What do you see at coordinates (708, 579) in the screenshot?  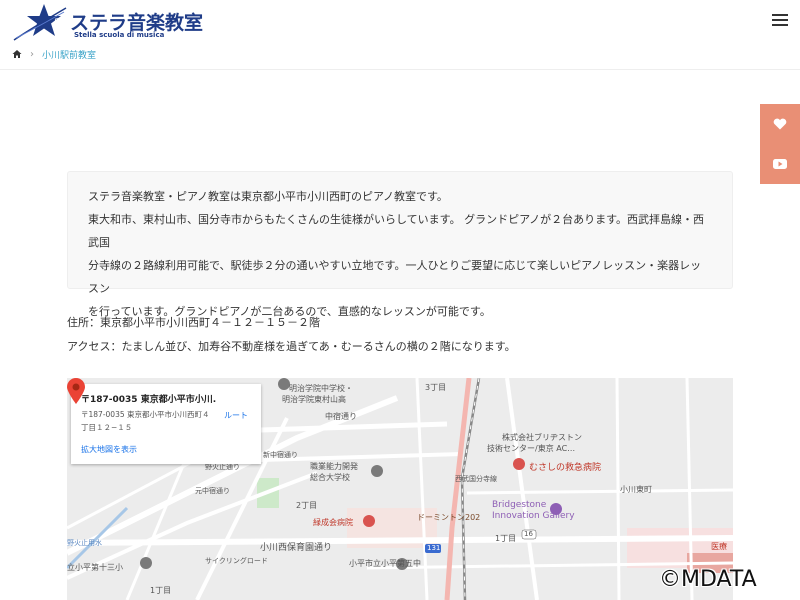 I see `watermark: ©MDATA` at bounding box center [708, 579].